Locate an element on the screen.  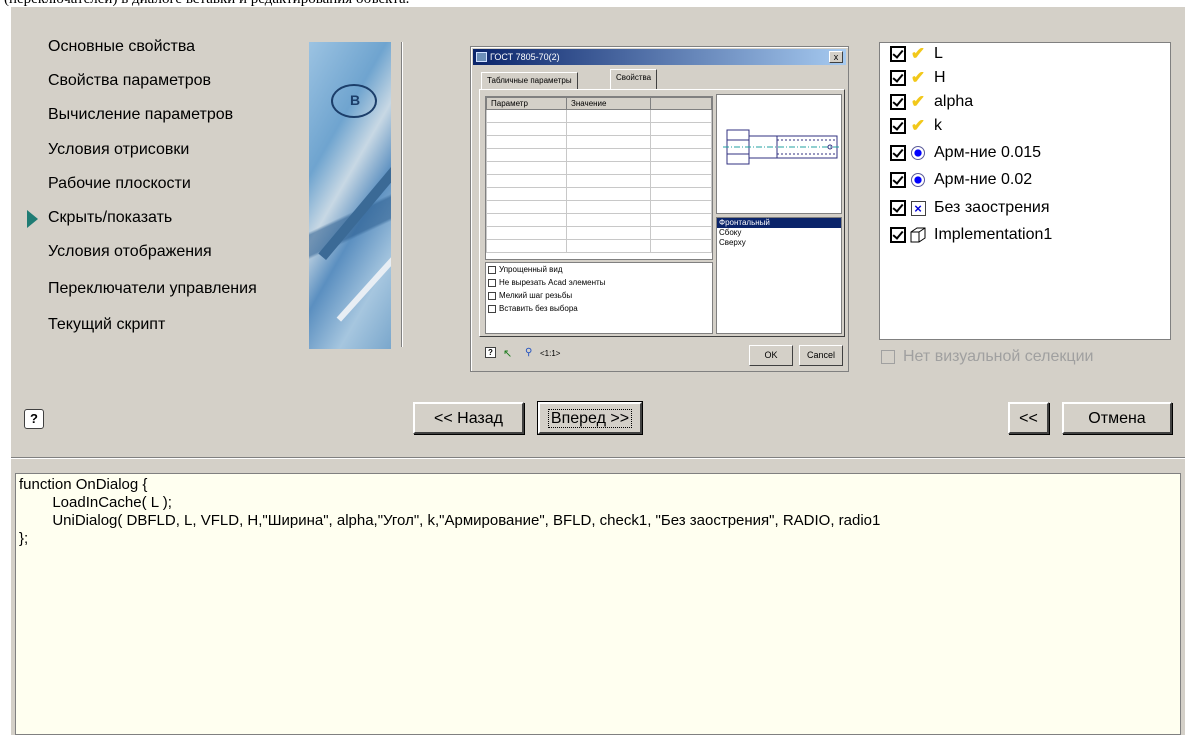
list-item: Арм-ние 0.015 is located at coordinates (965, 153).